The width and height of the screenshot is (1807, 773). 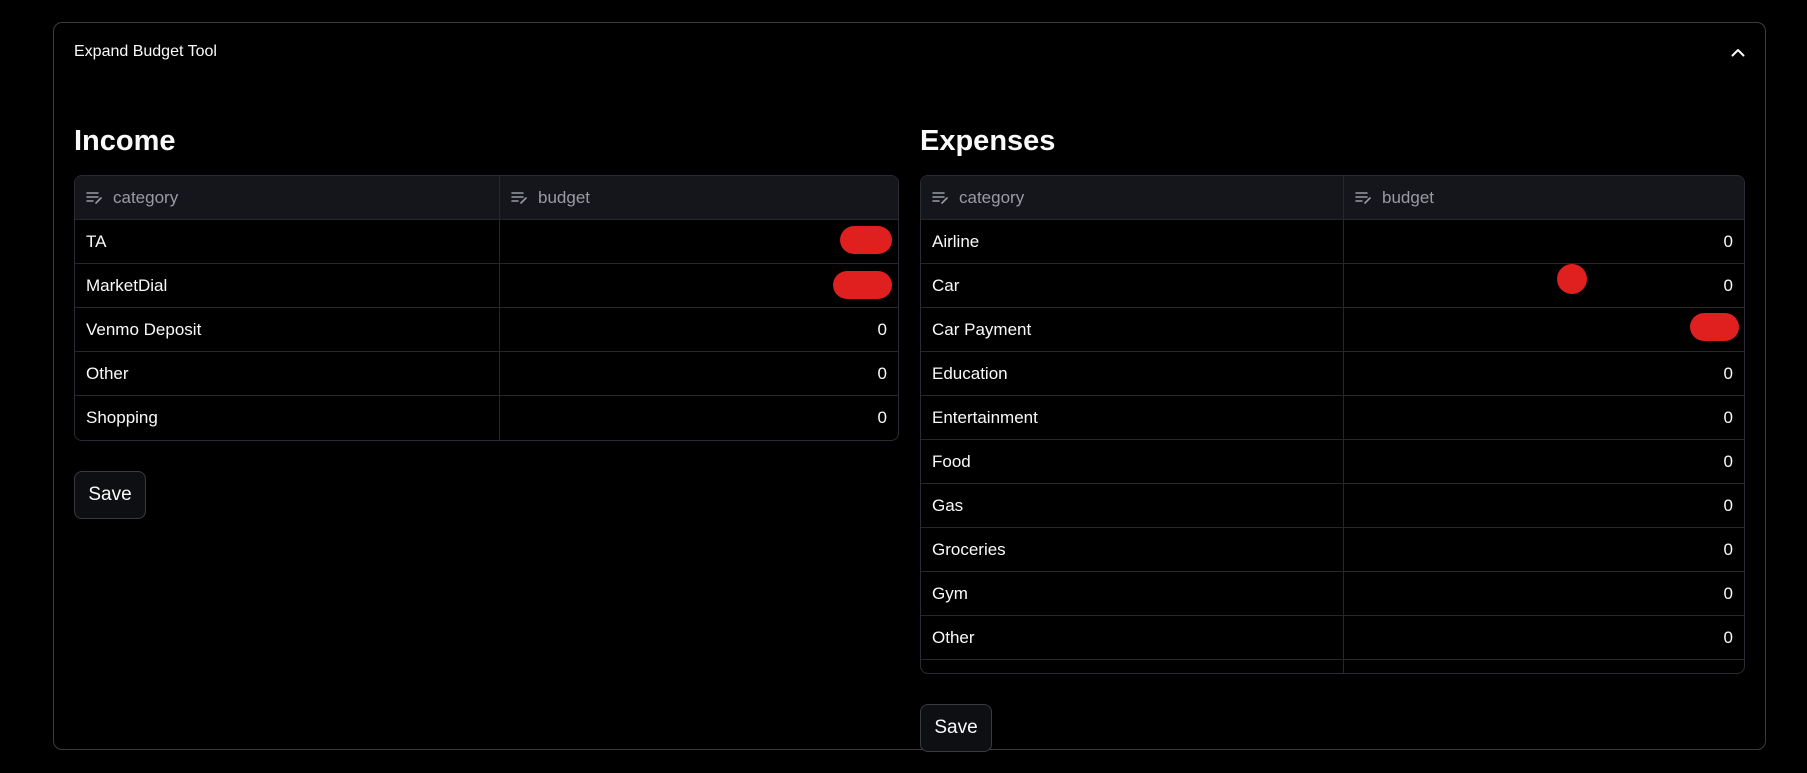 I want to click on table-row: Food 0, so click(x=1332, y=462).